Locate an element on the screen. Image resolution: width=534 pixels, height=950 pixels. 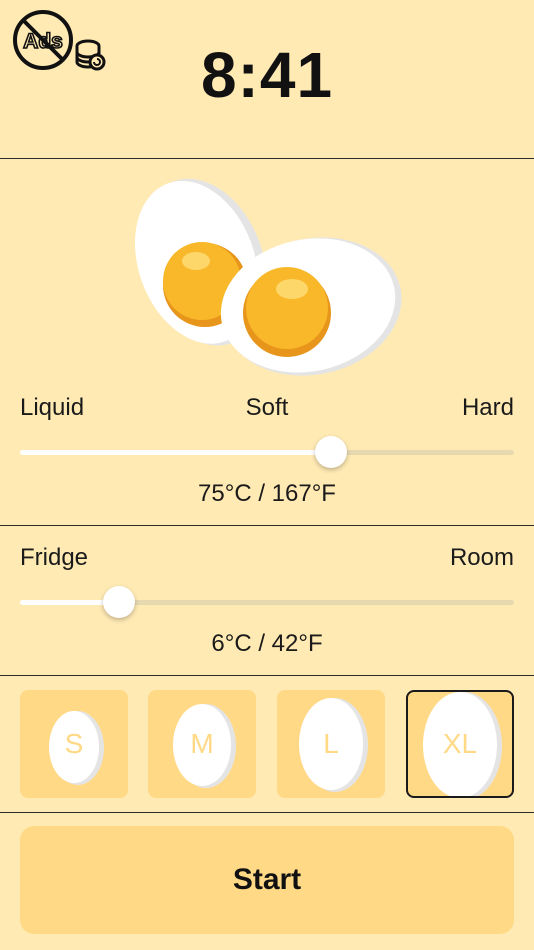
size-s-button: S is located at coordinates (74, 744).